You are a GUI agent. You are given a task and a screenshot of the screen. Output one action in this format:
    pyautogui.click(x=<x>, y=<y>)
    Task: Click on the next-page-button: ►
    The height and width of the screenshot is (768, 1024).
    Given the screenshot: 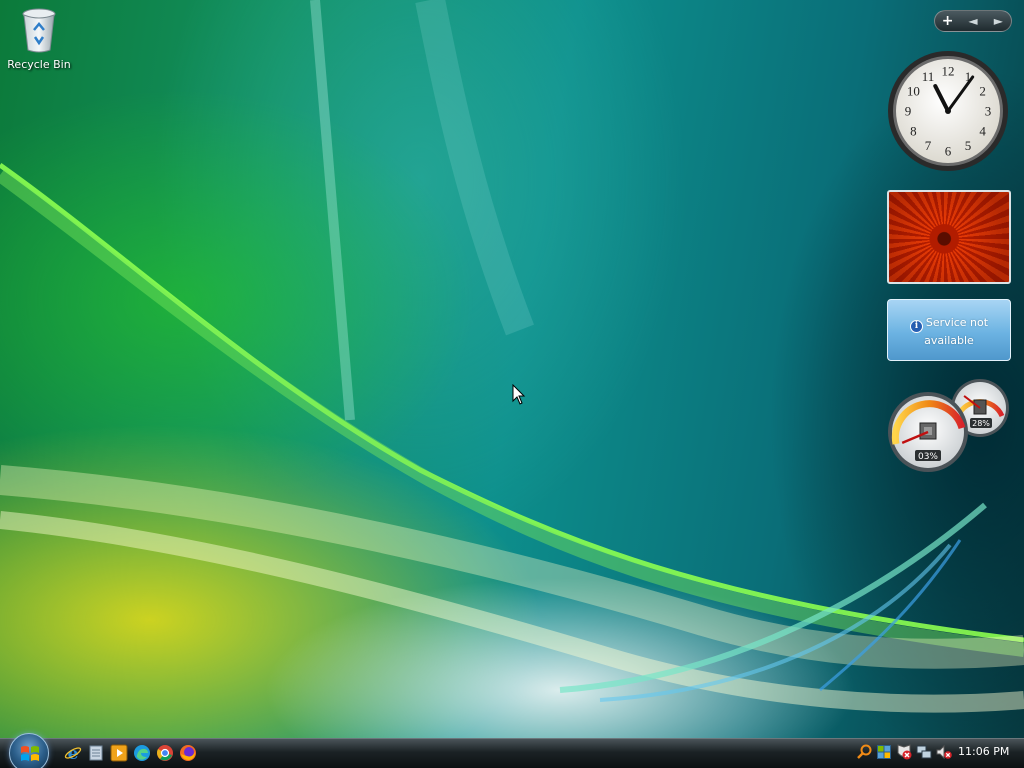 What is the action you would take?
    pyautogui.click(x=998, y=21)
    